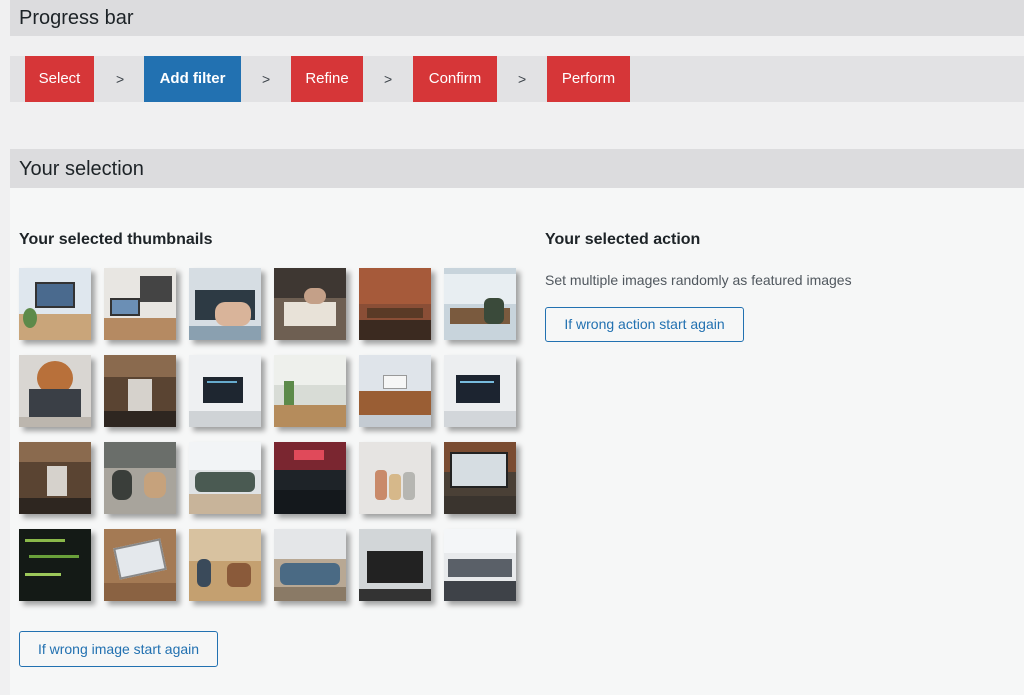 This screenshot has width=1024, height=695. Describe the element at coordinates (588, 79) in the screenshot. I see `step-perform: Perform` at that location.